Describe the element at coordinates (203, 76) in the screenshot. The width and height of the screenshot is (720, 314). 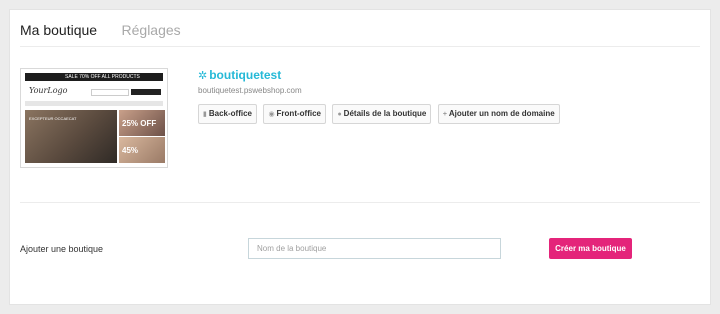
I see `gear-icon: ✲` at that location.